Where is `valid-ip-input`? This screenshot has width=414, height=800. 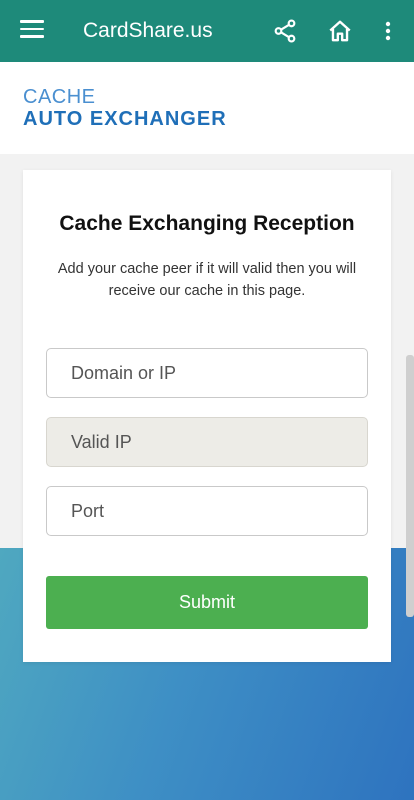
valid-ip-input is located at coordinates (207, 442).